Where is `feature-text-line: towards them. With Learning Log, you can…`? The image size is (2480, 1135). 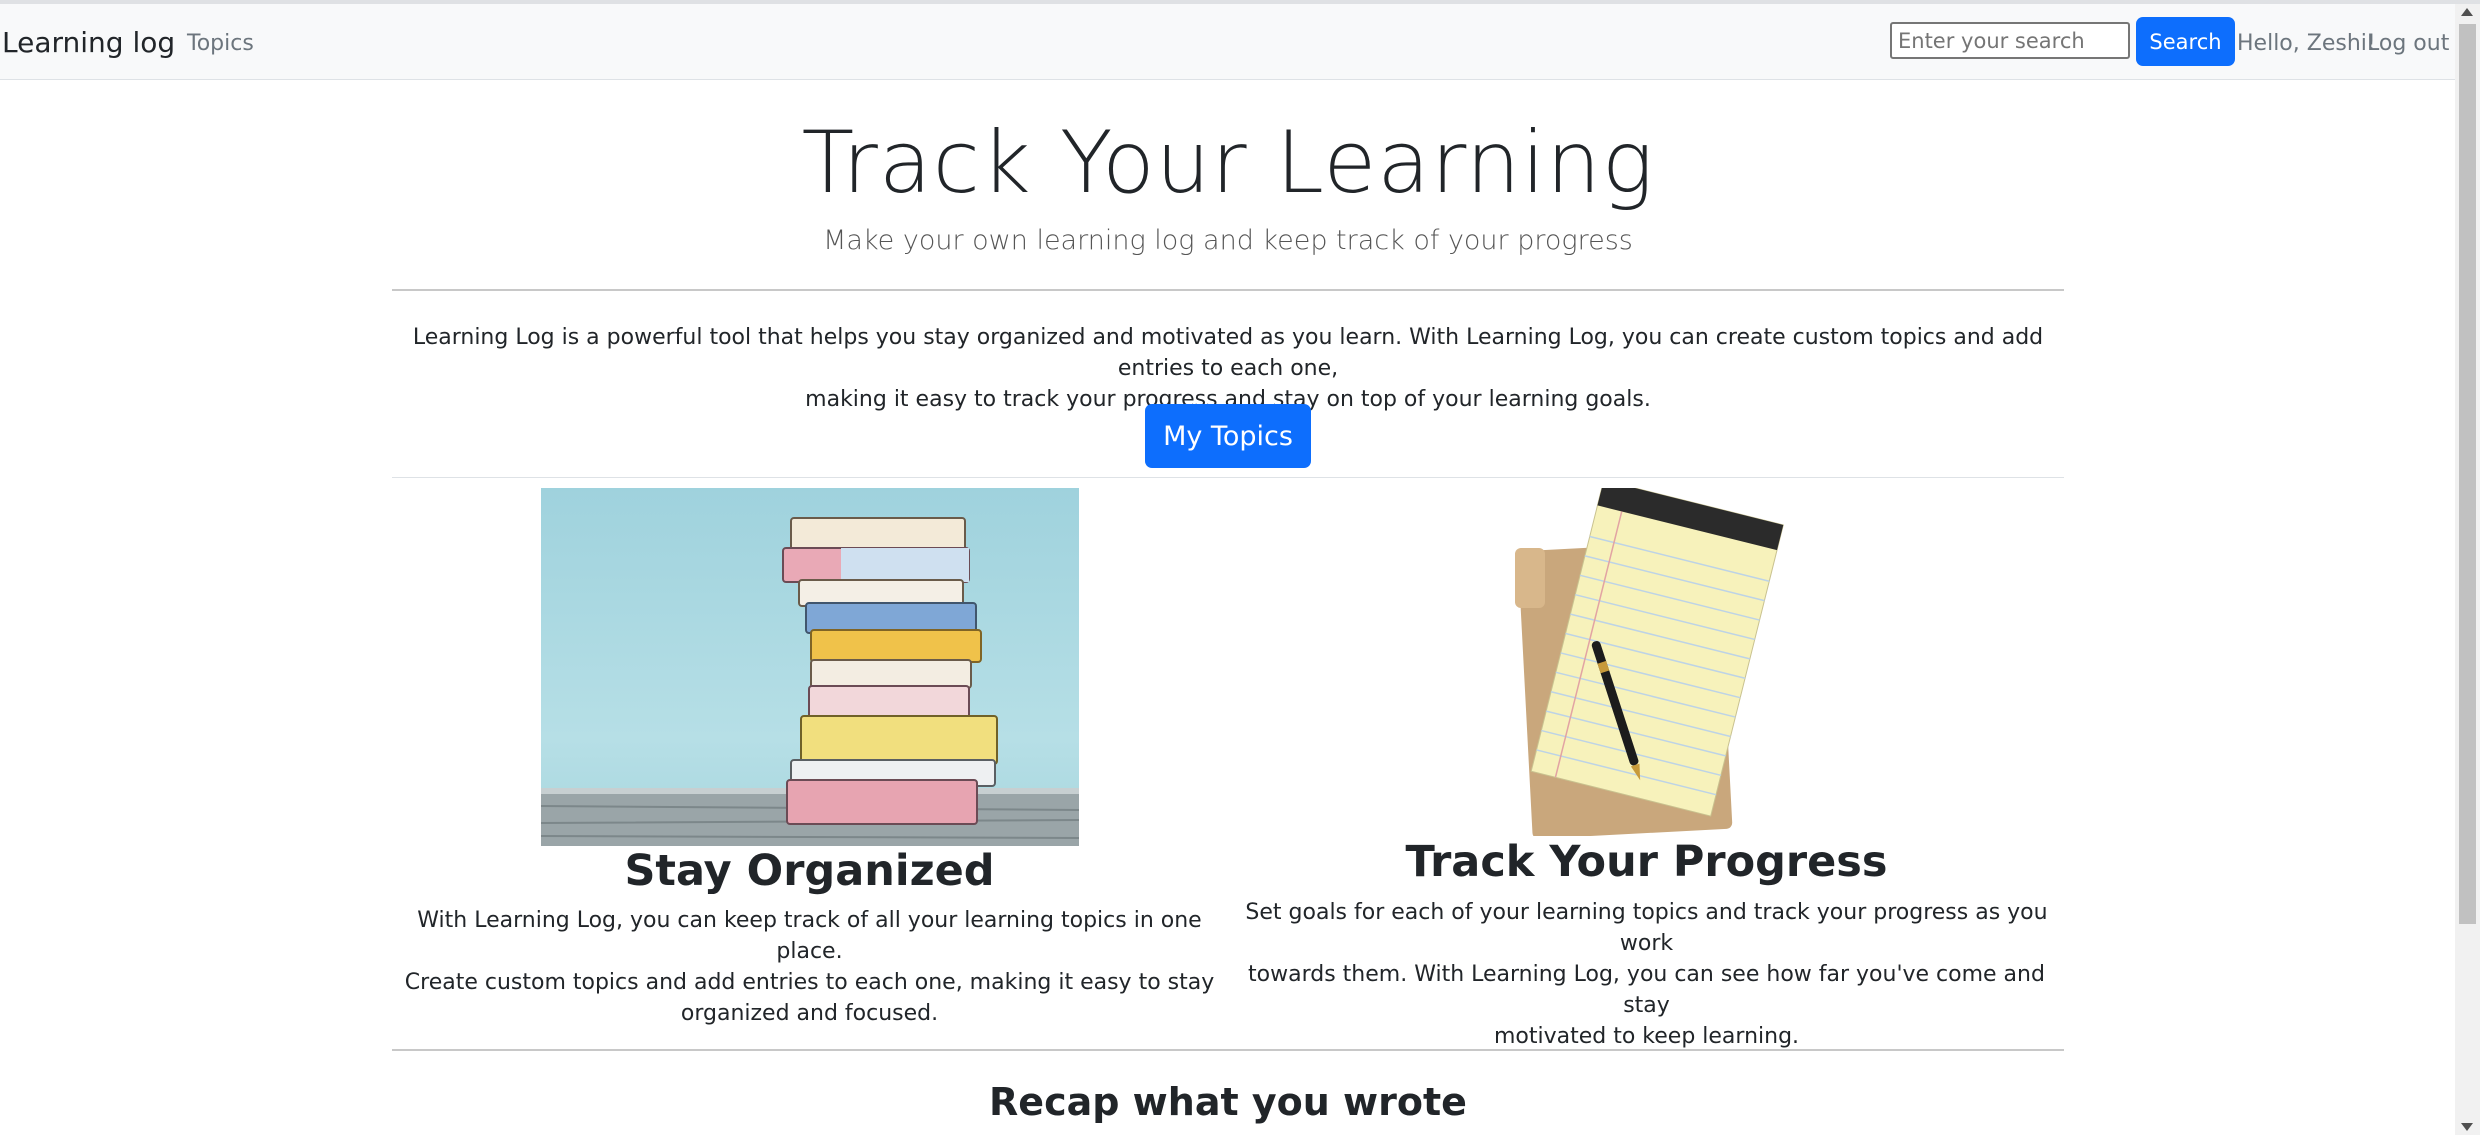 feature-text-line: towards them. With Learning Log, you can… is located at coordinates (1646, 990).